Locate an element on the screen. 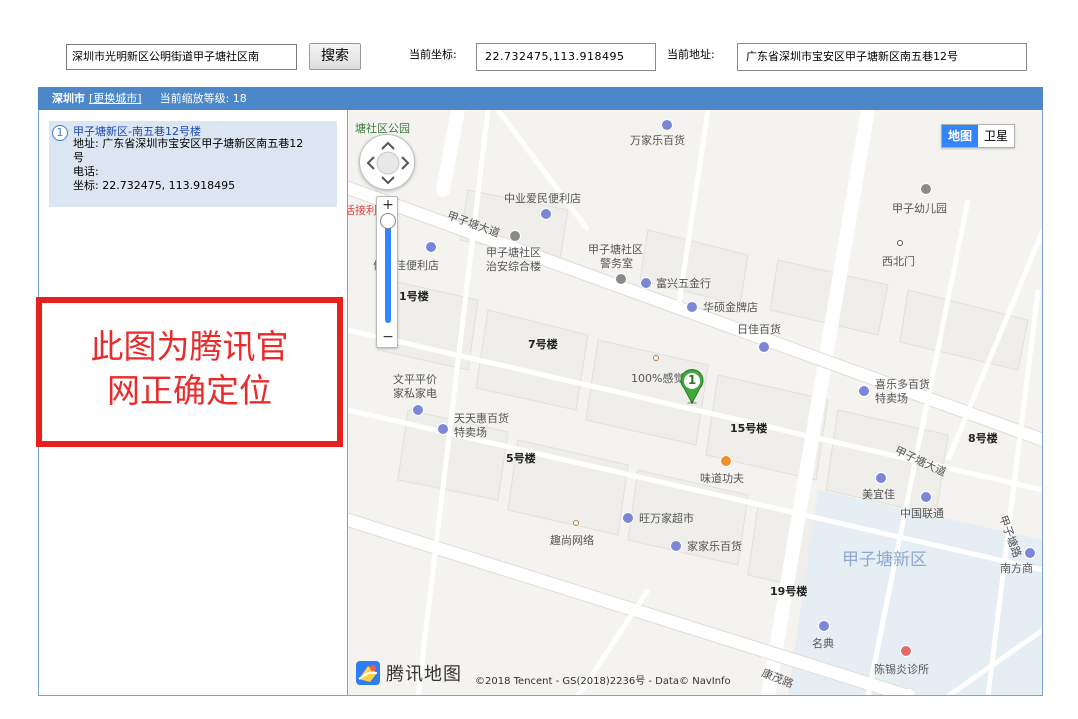 The image size is (1078, 719). poi-police-icon is located at coordinates (621, 279).